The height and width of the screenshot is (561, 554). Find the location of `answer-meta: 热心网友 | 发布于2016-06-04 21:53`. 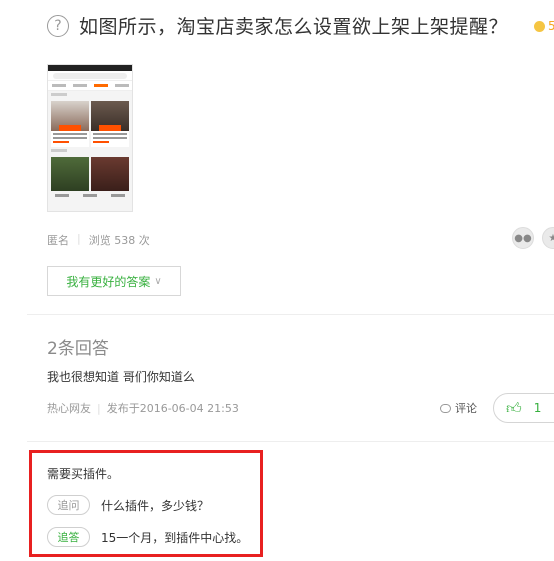

answer-meta: 热心网友 | 发布于2016-06-04 21:53 is located at coordinates (143, 408).